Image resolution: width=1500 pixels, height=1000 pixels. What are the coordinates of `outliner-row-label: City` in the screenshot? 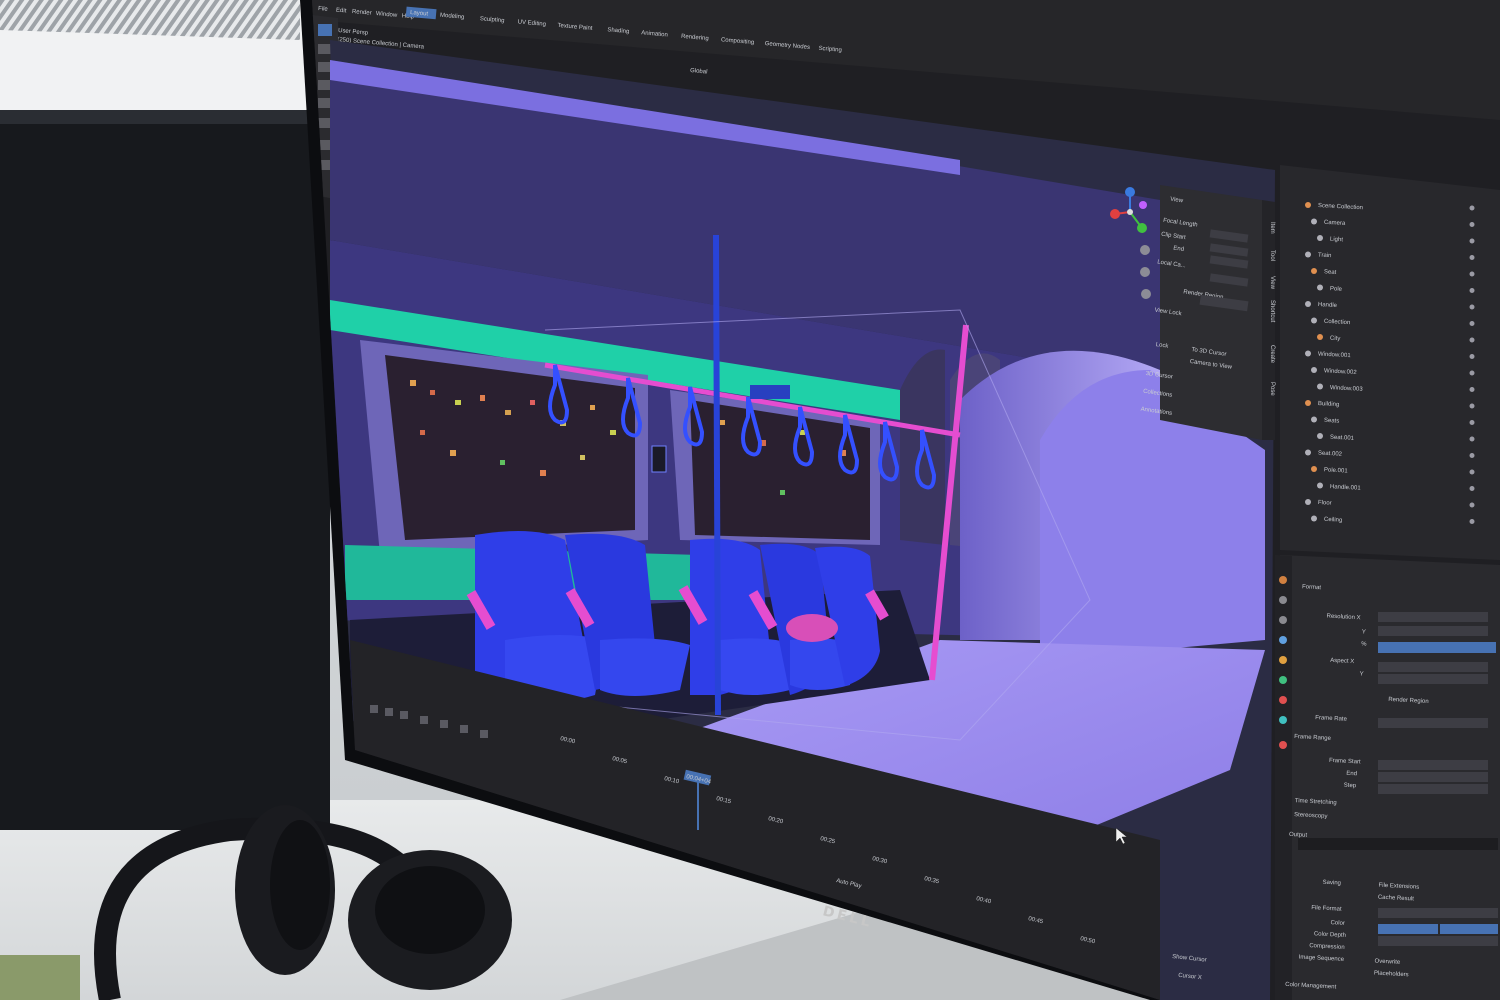 It's located at (1335, 339).